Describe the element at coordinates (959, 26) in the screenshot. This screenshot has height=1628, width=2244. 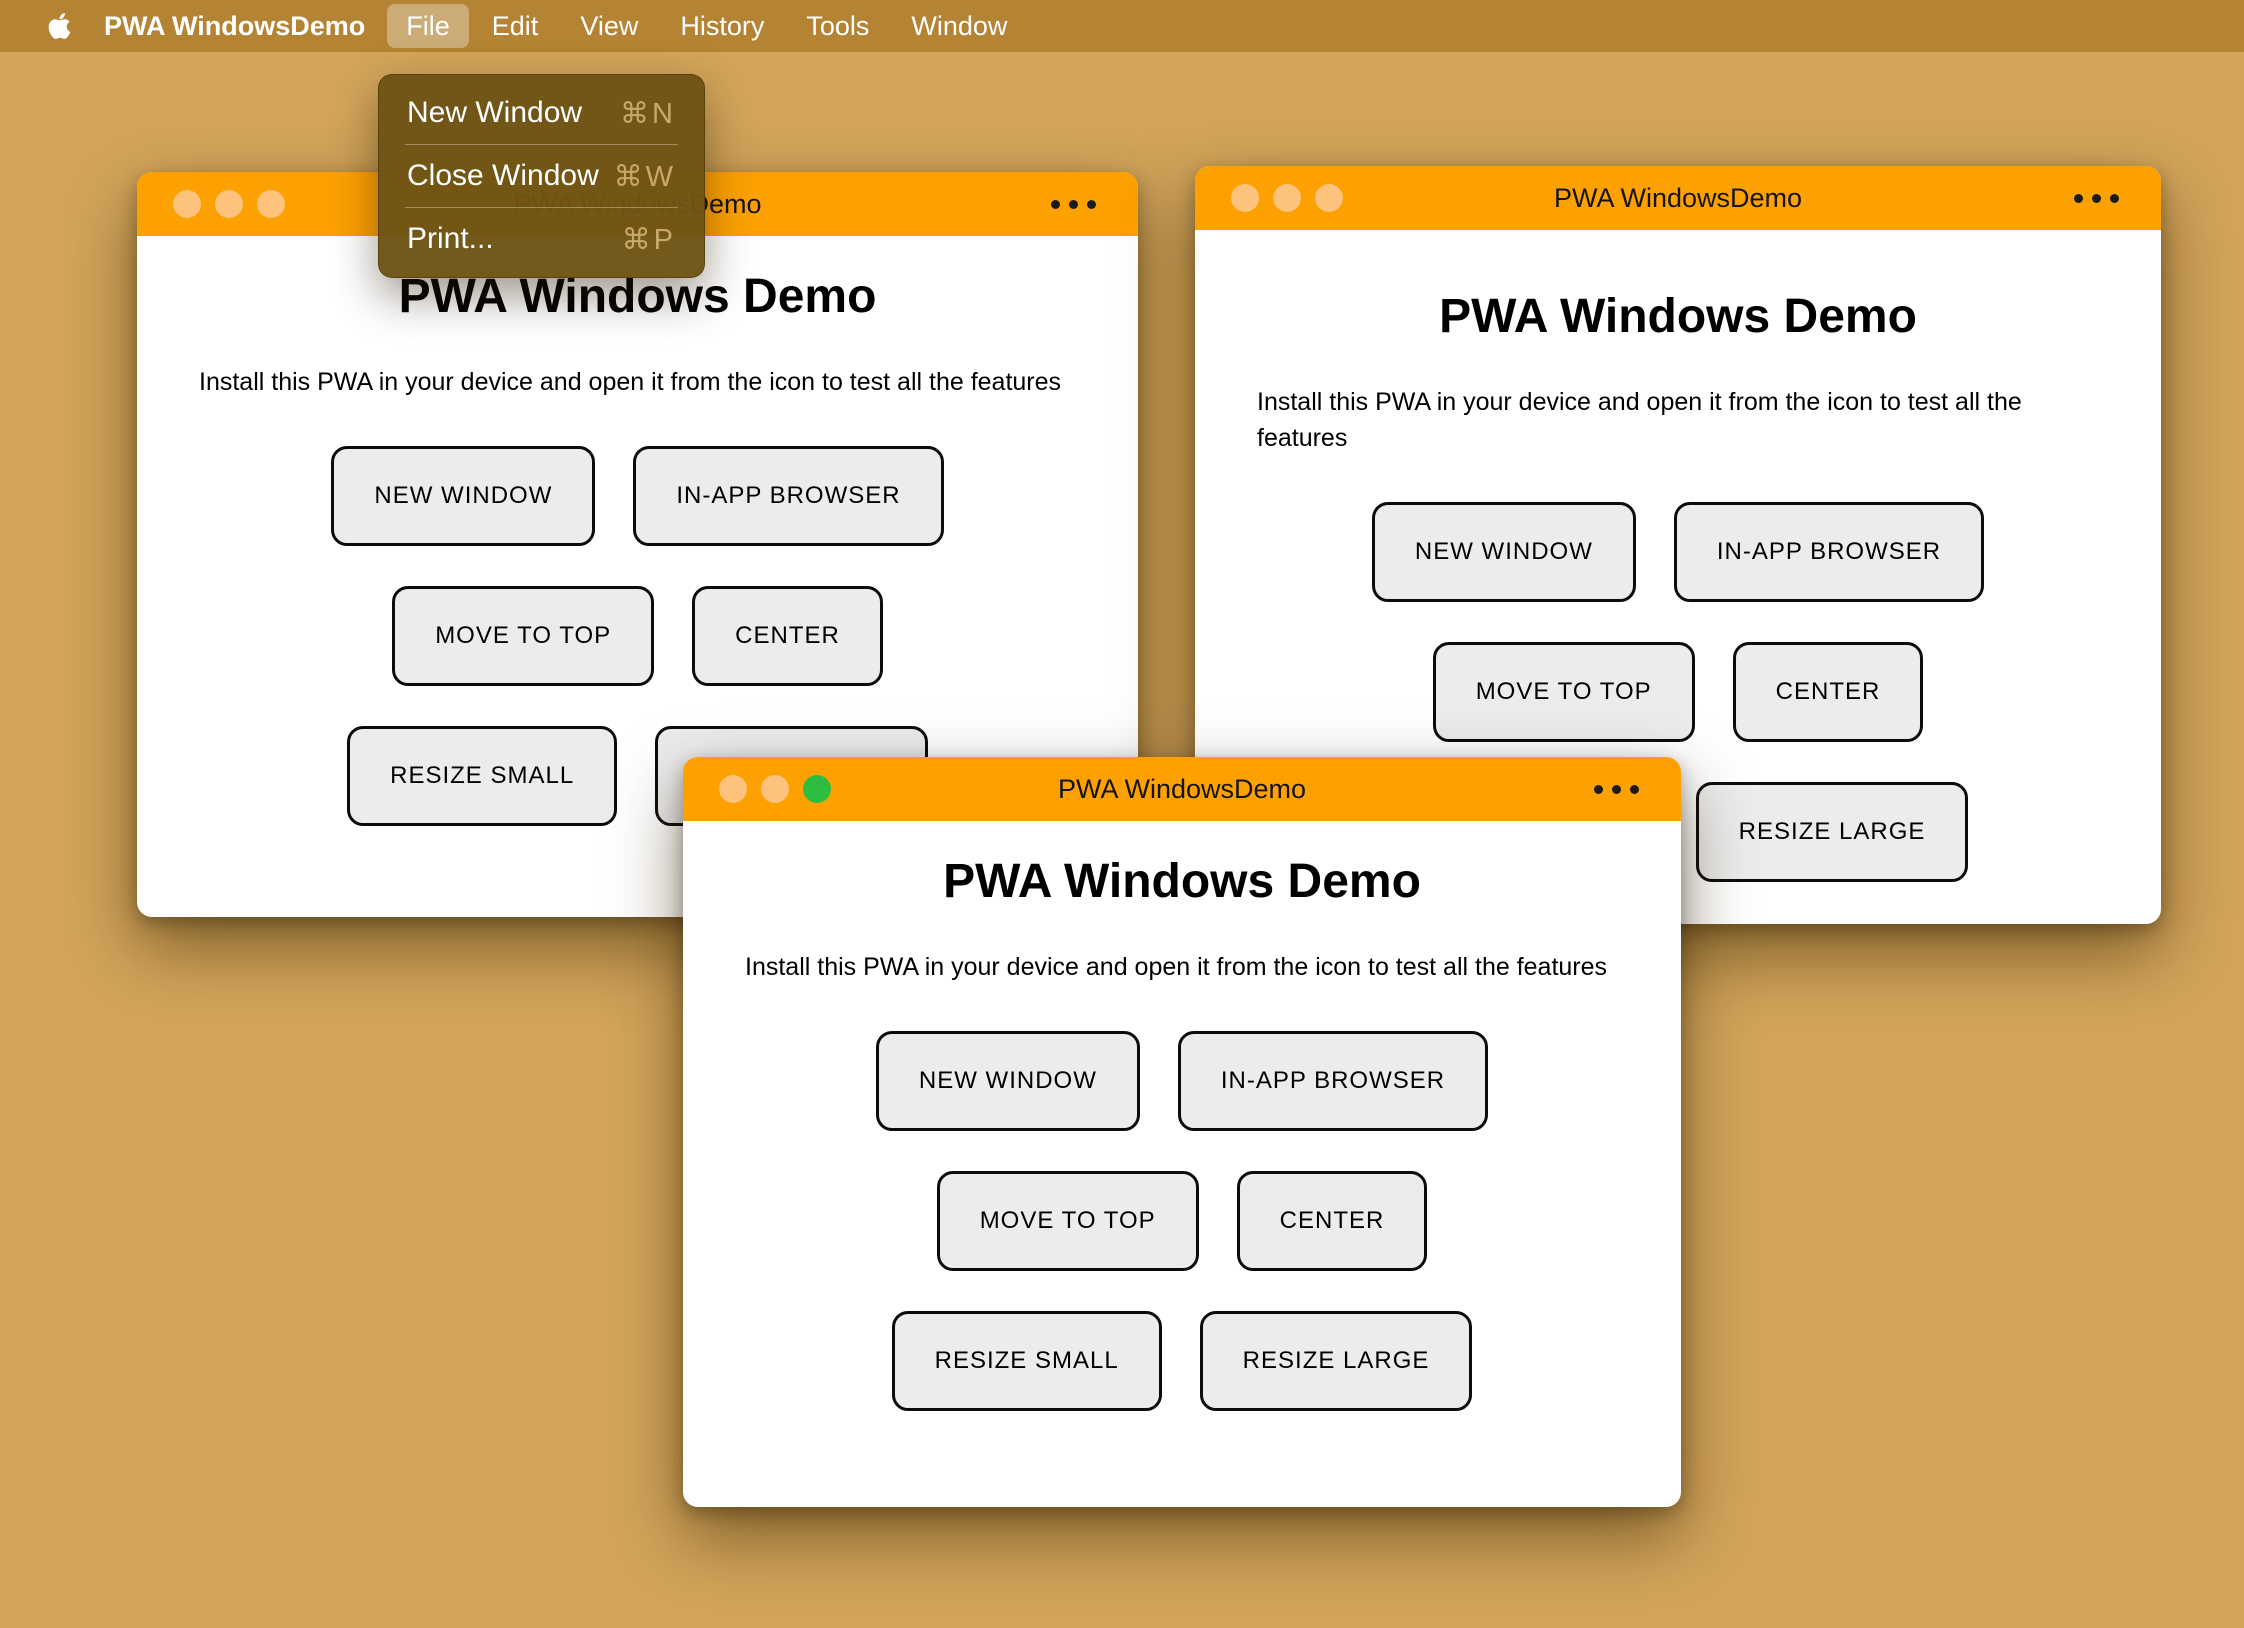
I see `menu-window: Window` at that location.